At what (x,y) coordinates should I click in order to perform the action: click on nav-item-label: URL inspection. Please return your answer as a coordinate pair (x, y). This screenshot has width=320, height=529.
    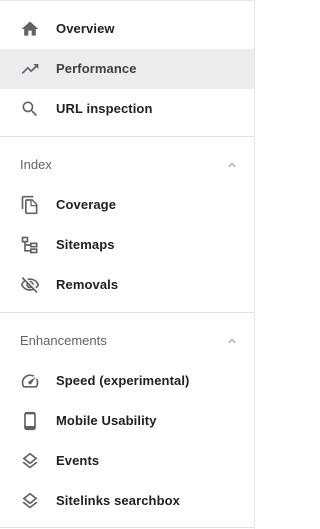
    Looking at the image, I should click on (104, 108).